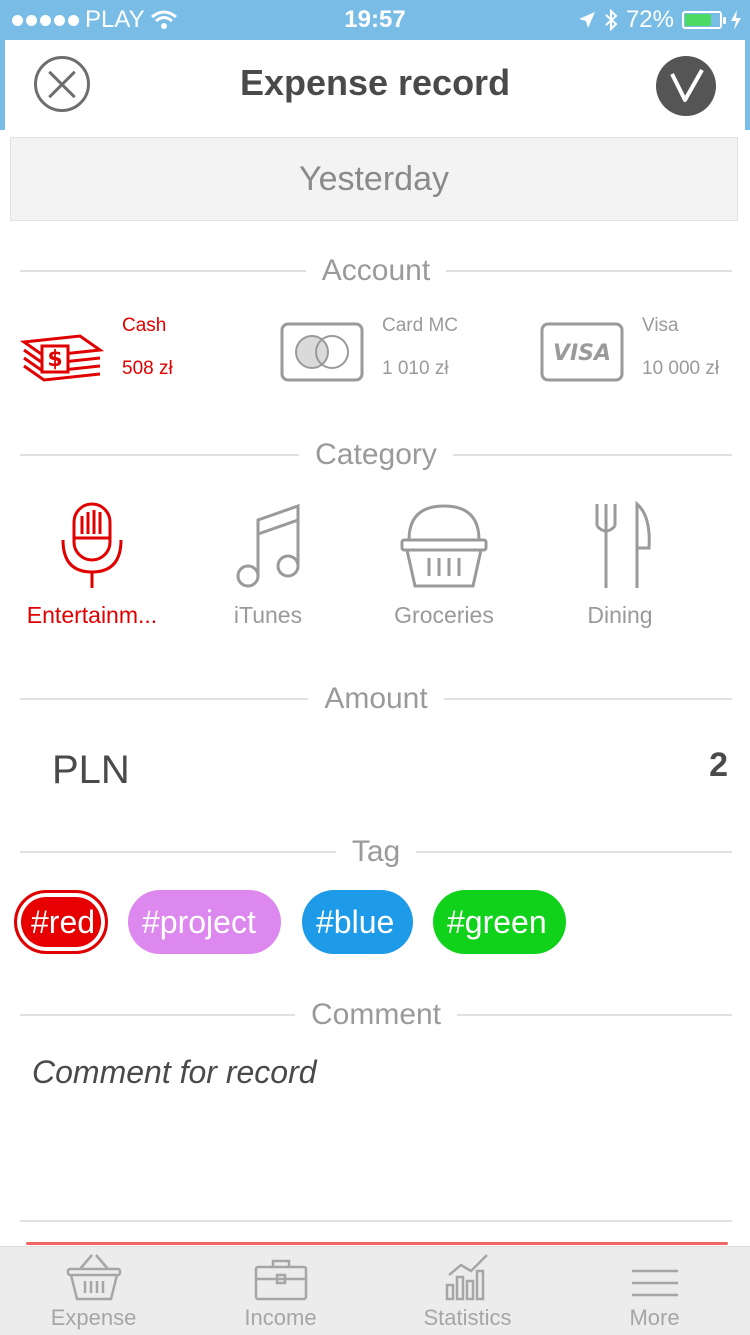  What do you see at coordinates (466, 1277) in the screenshot?
I see `chart-icon` at bounding box center [466, 1277].